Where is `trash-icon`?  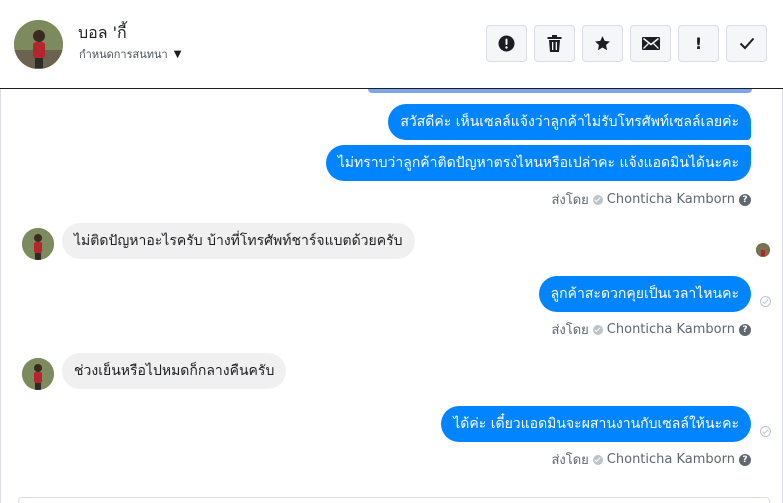 trash-icon is located at coordinates (554, 43).